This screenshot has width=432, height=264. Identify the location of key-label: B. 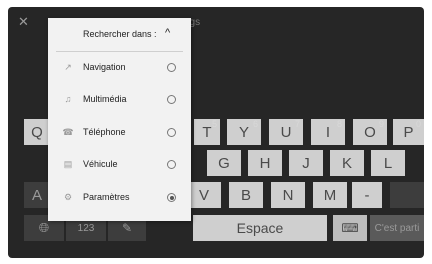
(245, 195).